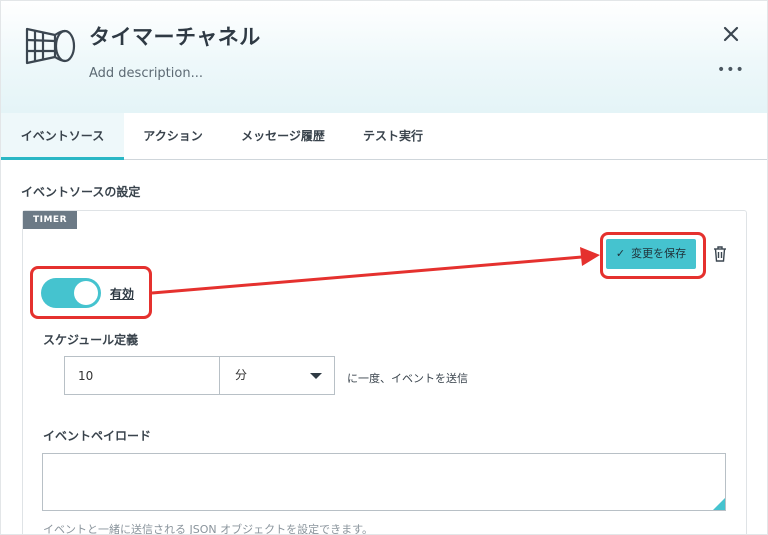  Describe the element at coordinates (659, 253) in the screenshot. I see `save-button-label: 変更を保存` at that location.